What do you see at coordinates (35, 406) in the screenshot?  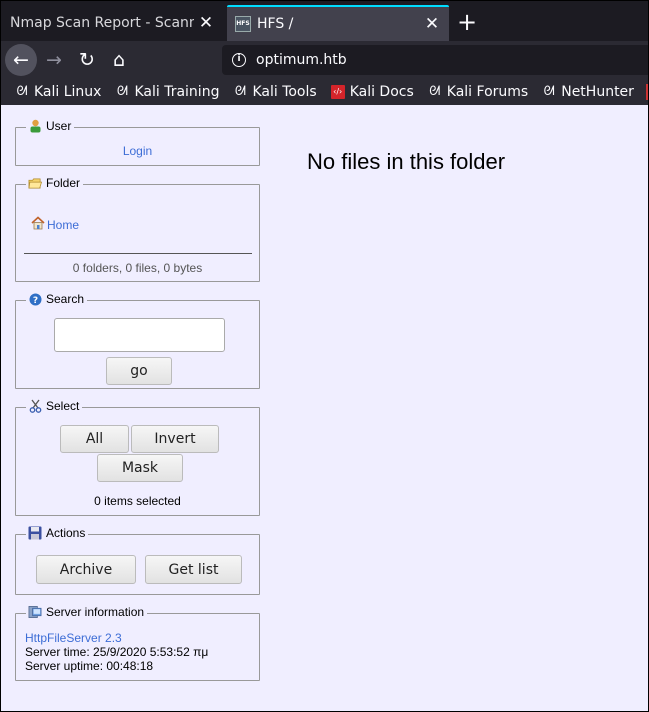 I see `scissors-icon` at bounding box center [35, 406].